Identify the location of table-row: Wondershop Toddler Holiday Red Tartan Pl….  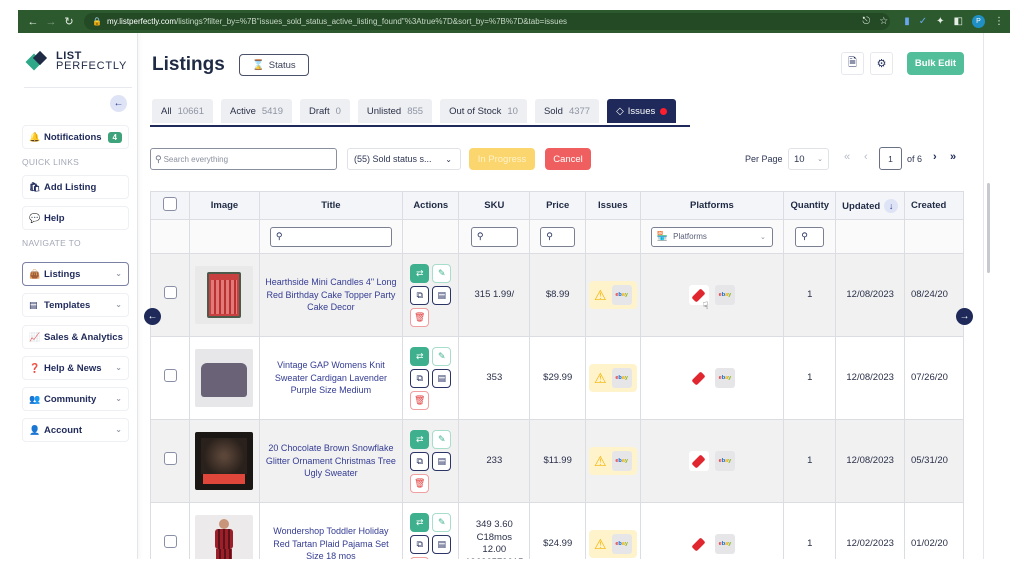
(557, 530).